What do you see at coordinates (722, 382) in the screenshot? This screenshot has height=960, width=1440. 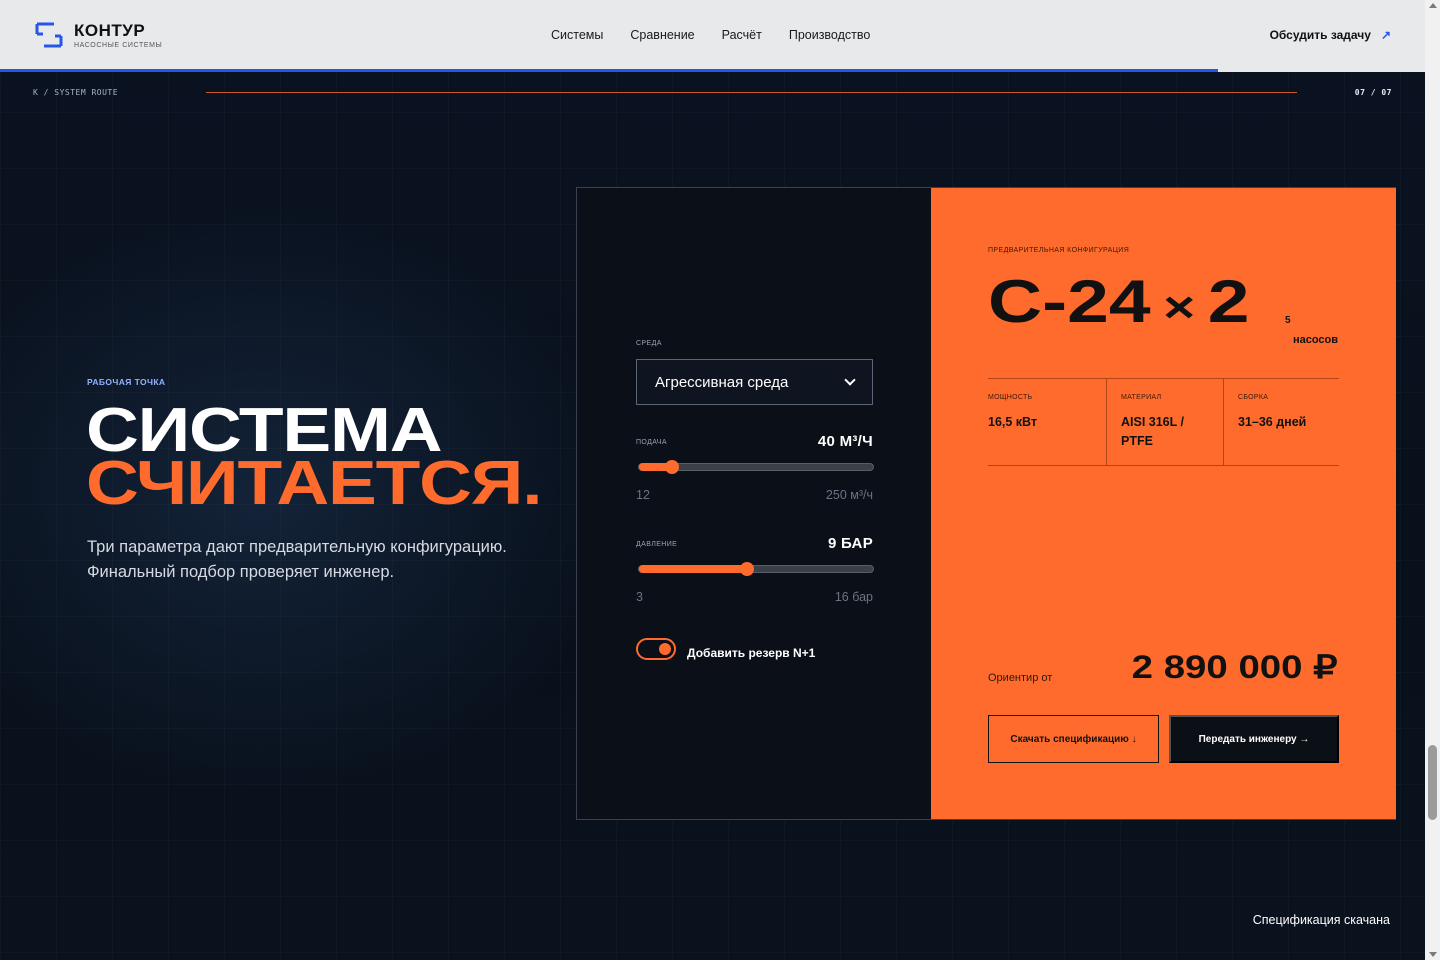 I see `medium-select-value: Агрессивная среда` at bounding box center [722, 382].